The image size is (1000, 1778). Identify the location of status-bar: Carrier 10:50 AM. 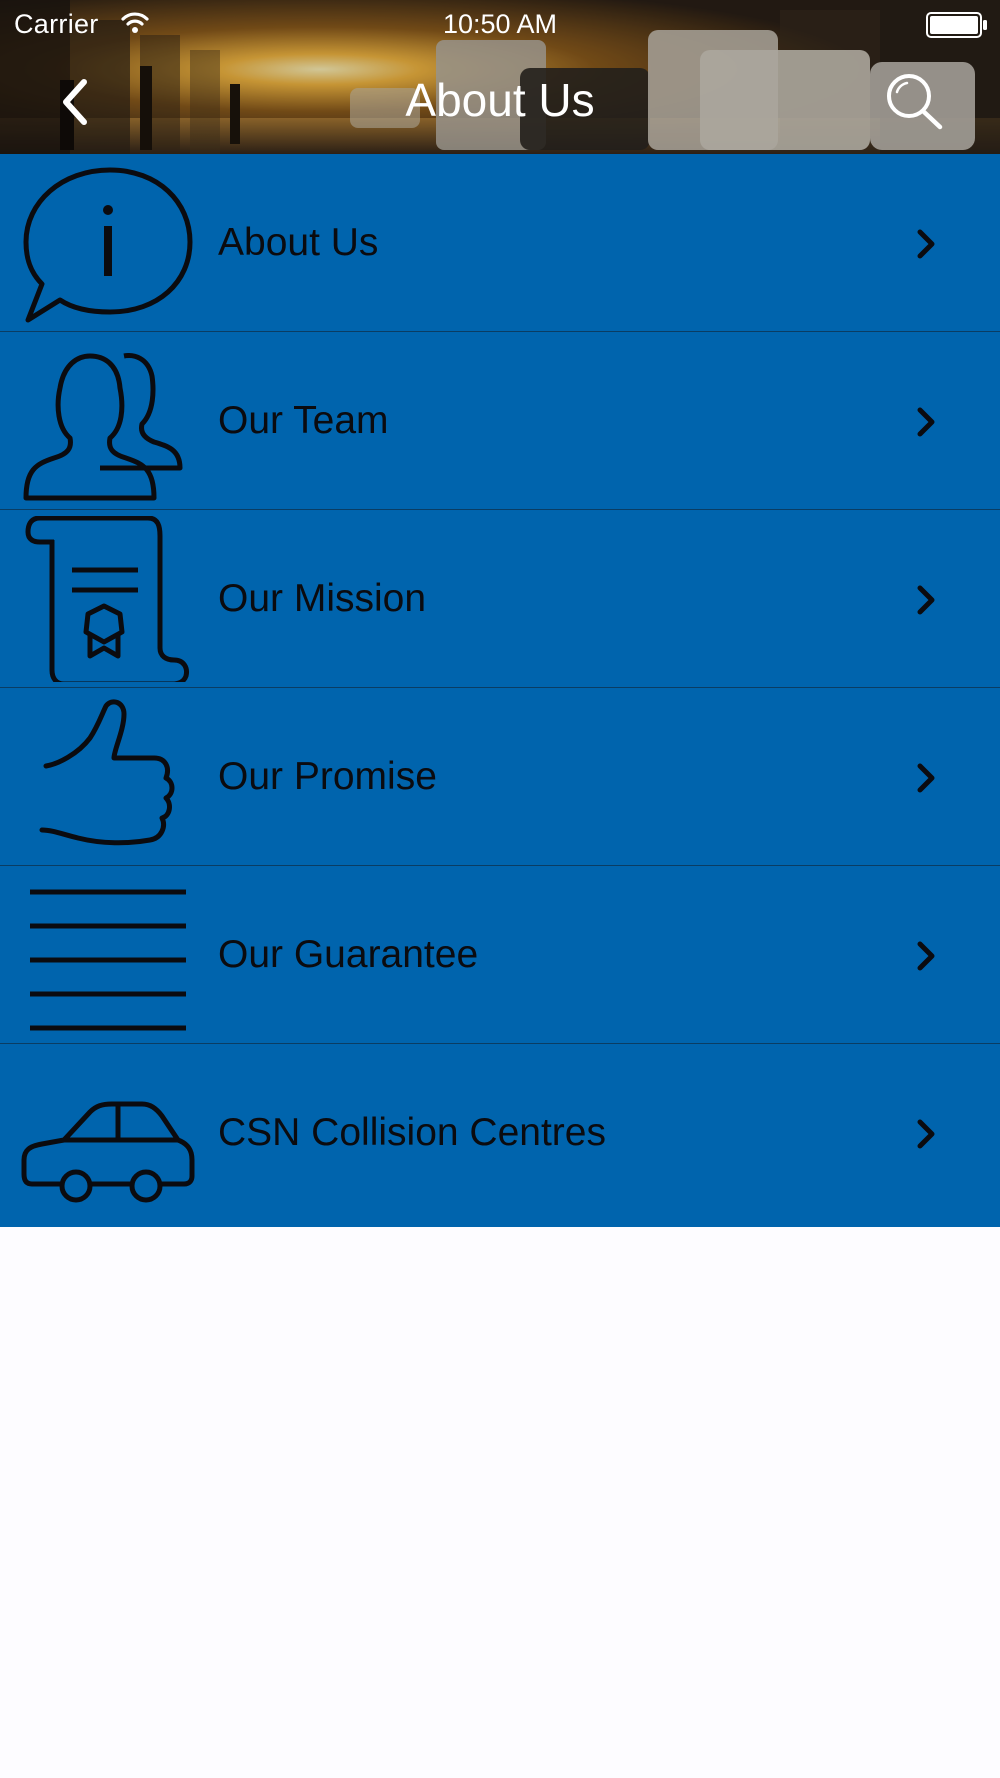
(500, 24).